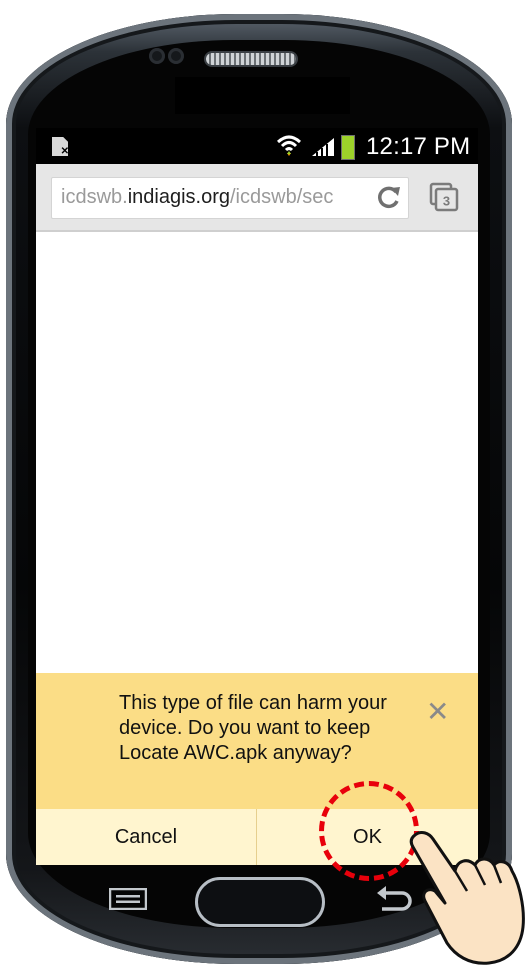 This screenshot has height=969, width=529. I want to click on url-text: icdswb.indiagis.org/icdswb/sec, so click(197, 197).